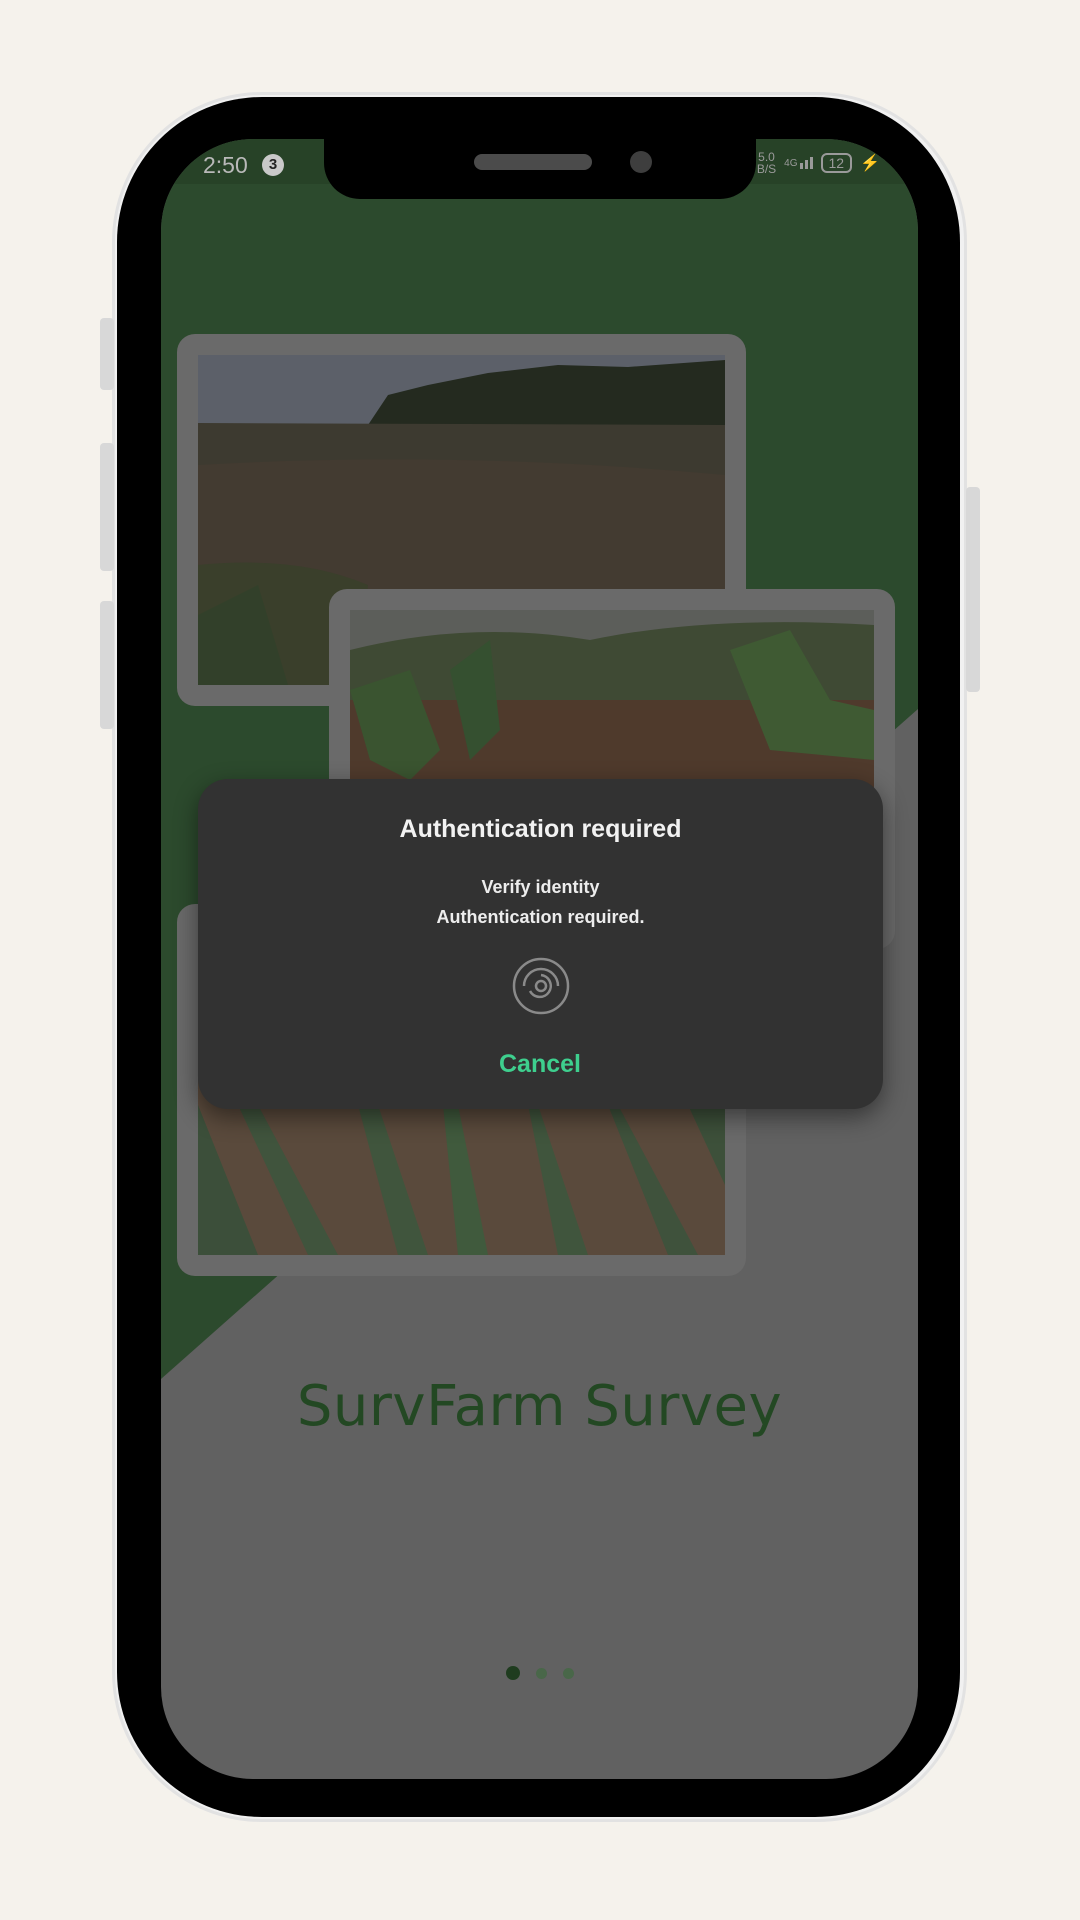 Image resolution: width=1080 pixels, height=1920 pixels. What do you see at coordinates (766, 169) in the screenshot?
I see `network-speed-unit: B/S` at bounding box center [766, 169].